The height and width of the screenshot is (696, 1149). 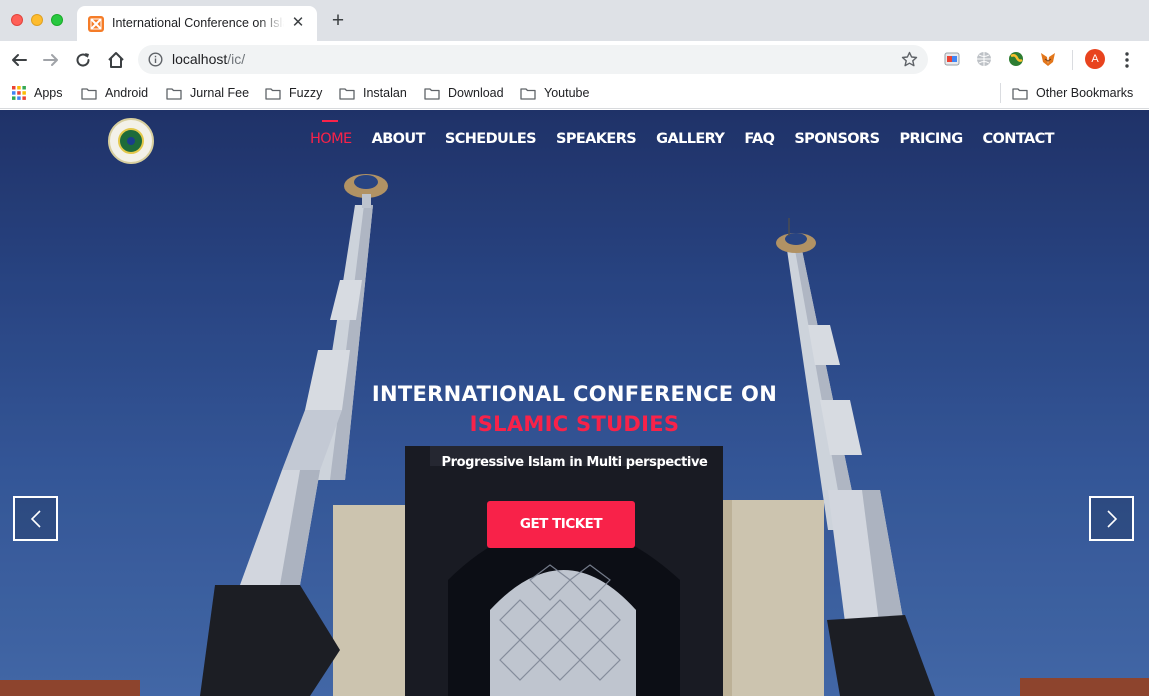 I want to click on browser-menu-icon, so click(x=1127, y=60).